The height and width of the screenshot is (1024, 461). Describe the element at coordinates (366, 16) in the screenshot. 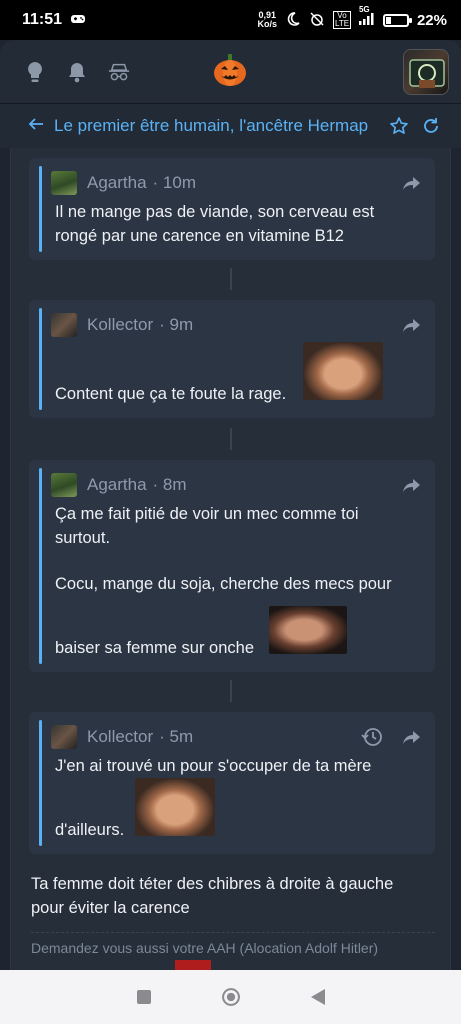

I see `signal-icon: 5G` at that location.